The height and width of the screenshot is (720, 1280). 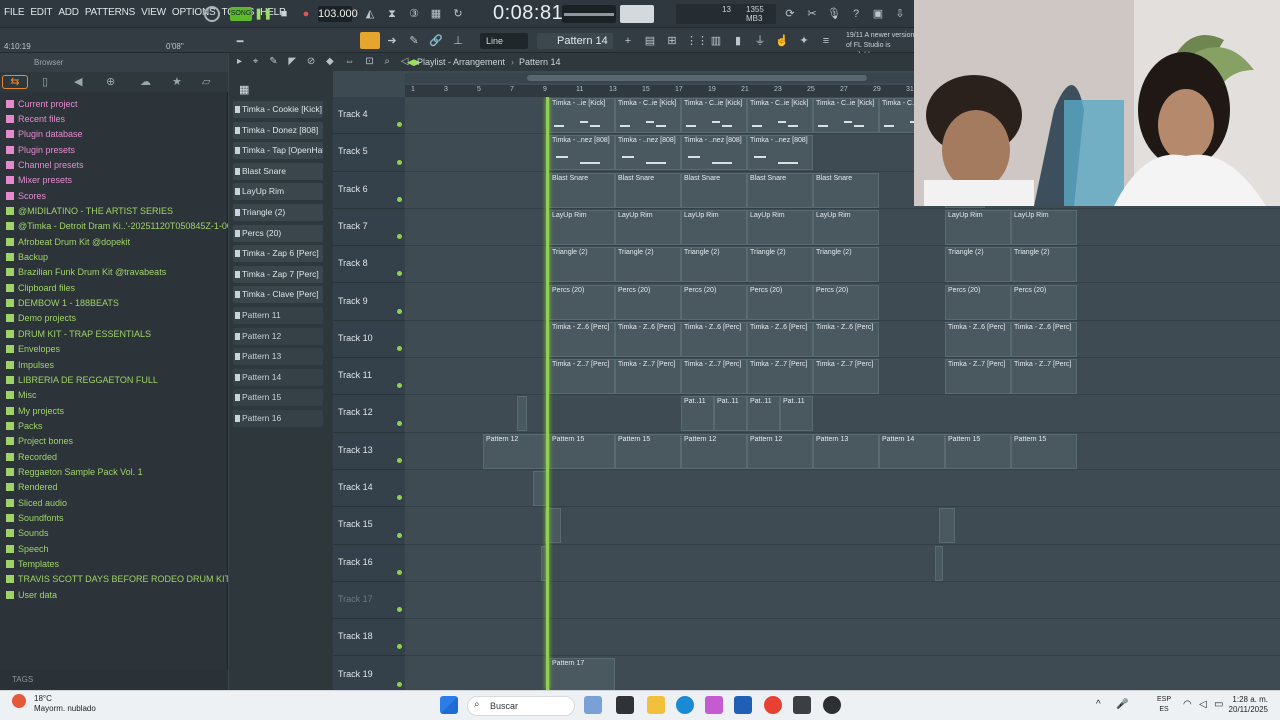 I want to click on taskbar-search: Buscar, so click(x=521, y=706).